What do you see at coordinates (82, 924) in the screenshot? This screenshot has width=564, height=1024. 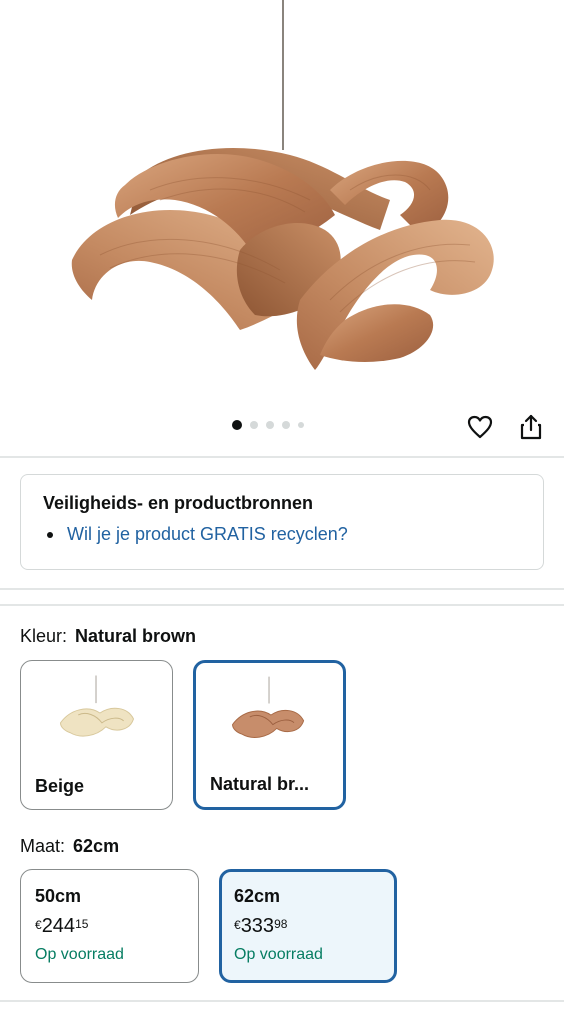 I see `price-fraction: 15` at bounding box center [82, 924].